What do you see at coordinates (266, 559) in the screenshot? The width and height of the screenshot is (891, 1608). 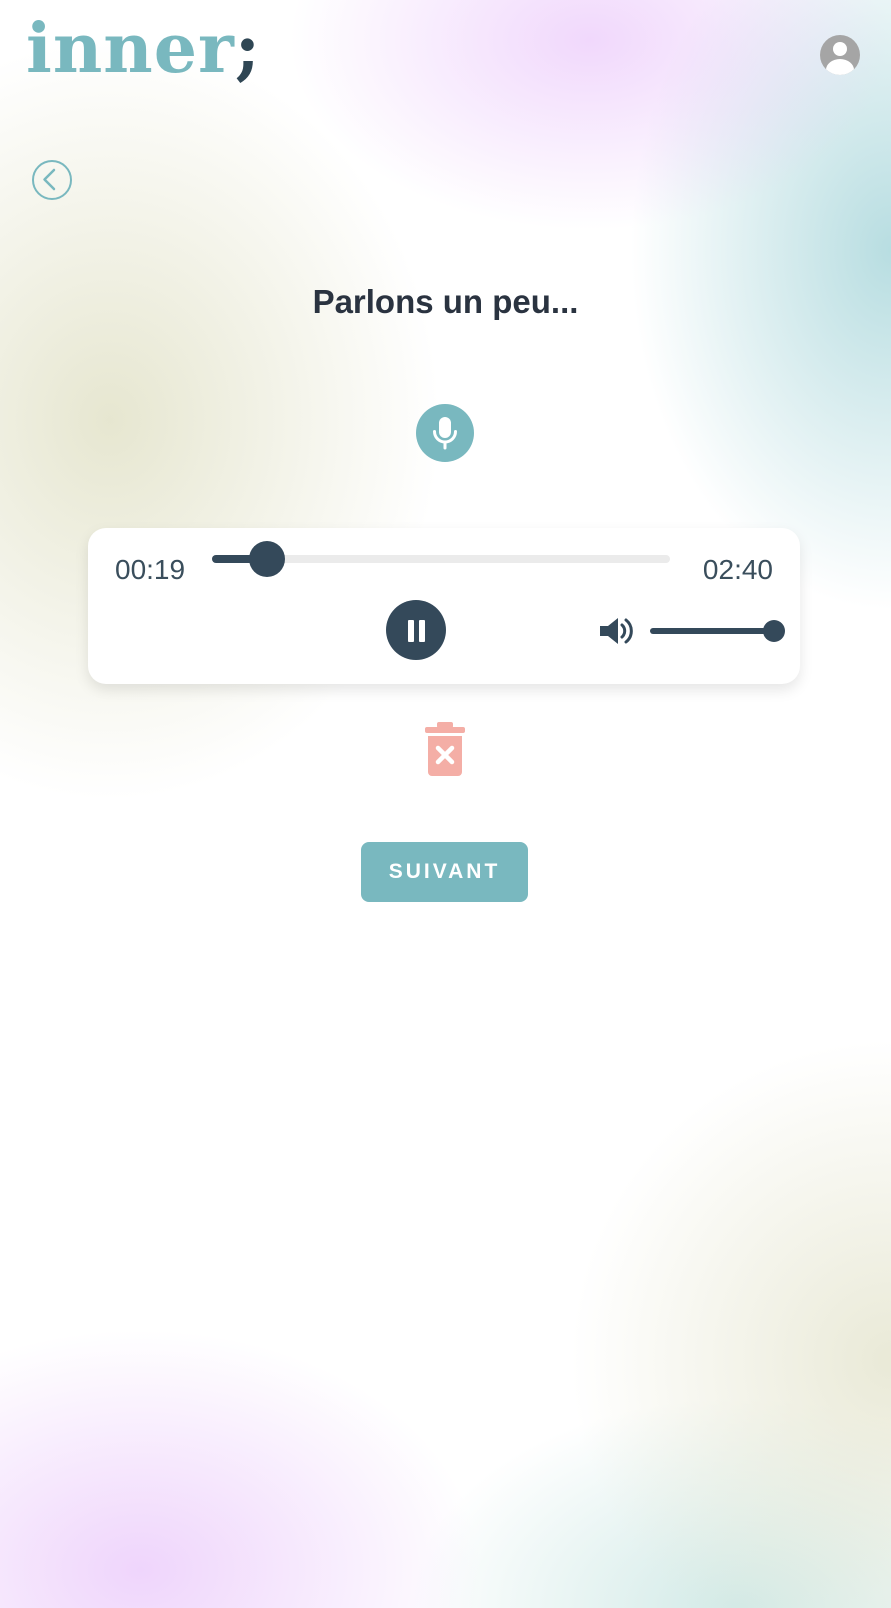 I see `seek-handle` at bounding box center [266, 559].